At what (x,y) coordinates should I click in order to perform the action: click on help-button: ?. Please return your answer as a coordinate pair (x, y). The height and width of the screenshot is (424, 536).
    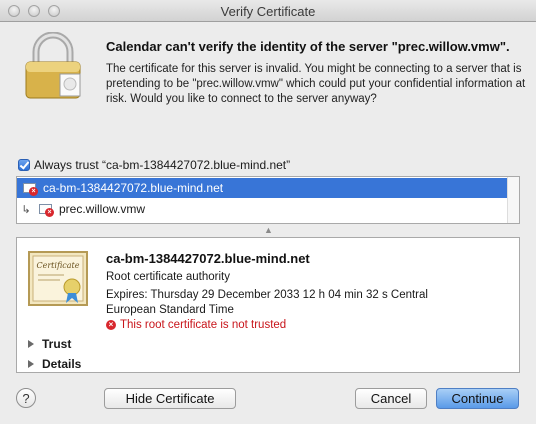
    Looking at the image, I should click on (26, 398).